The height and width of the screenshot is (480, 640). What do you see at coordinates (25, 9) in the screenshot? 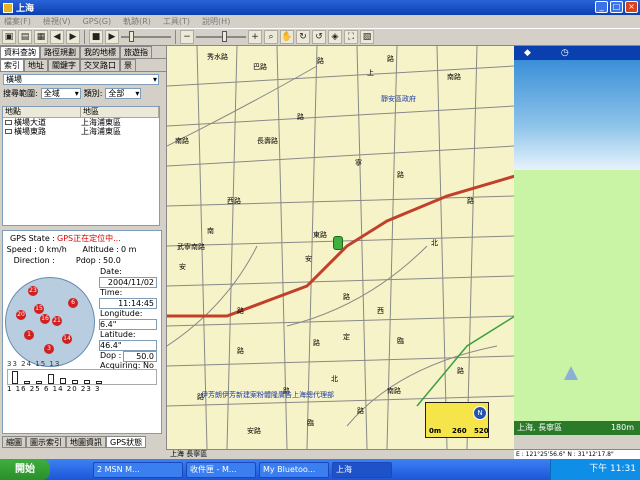
I see `window-title: 上海` at bounding box center [25, 9].